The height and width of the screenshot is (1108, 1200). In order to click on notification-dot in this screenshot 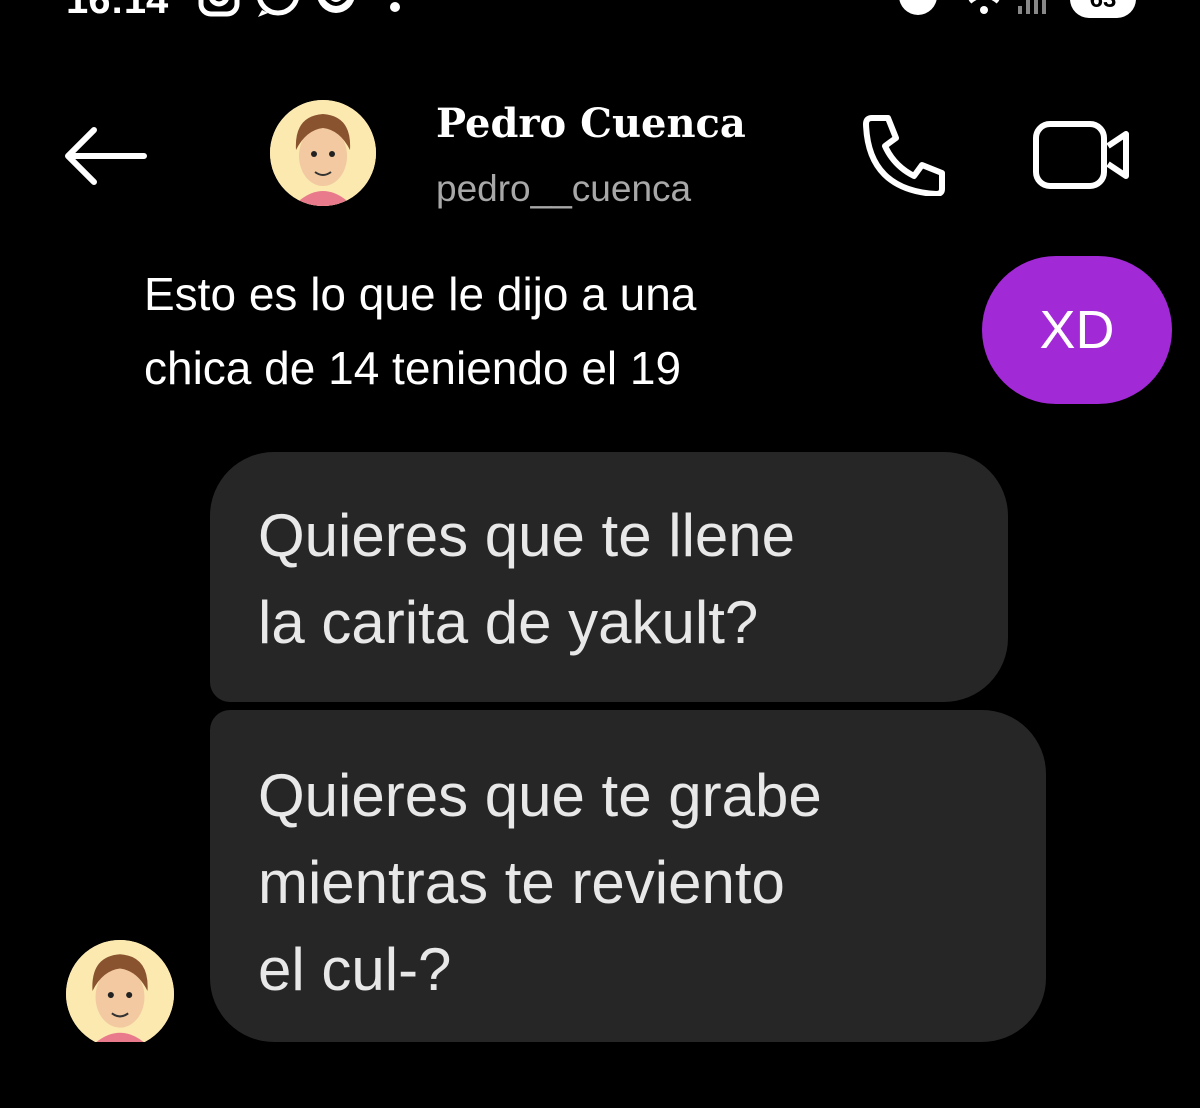, I will do `click(395, 7)`.